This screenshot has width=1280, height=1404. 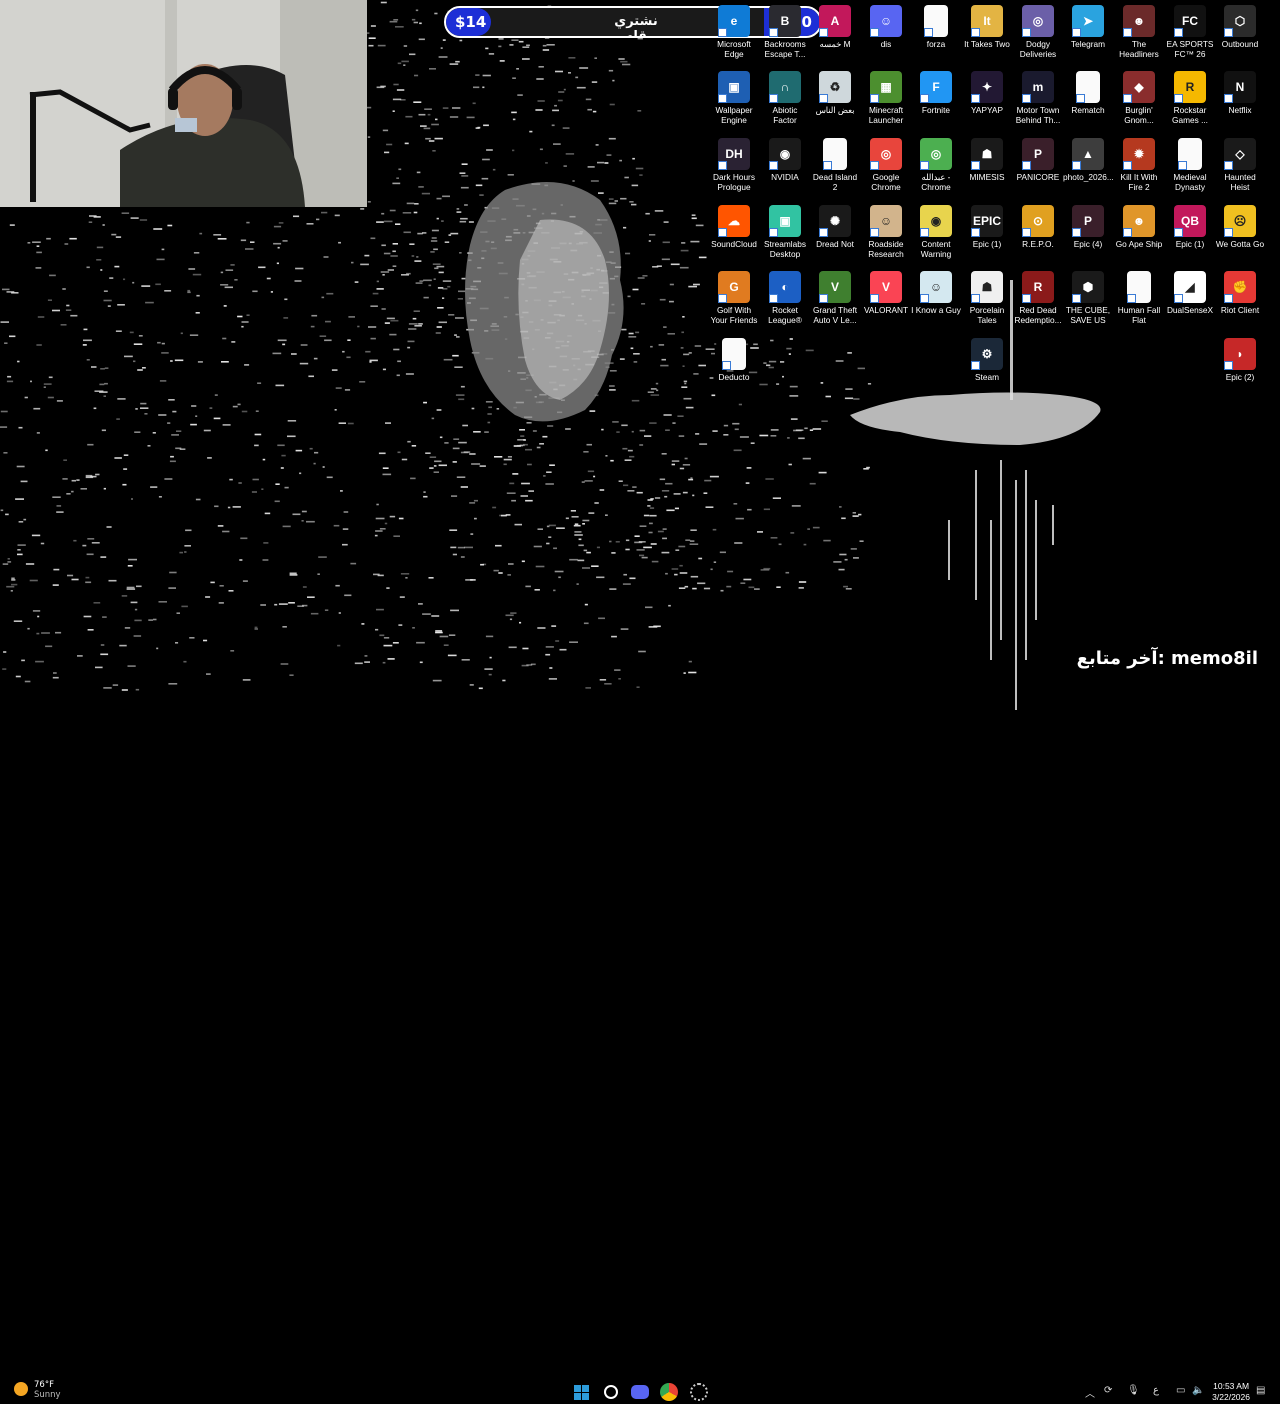 I want to click on icon-glyph: G, so click(x=734, y=287).